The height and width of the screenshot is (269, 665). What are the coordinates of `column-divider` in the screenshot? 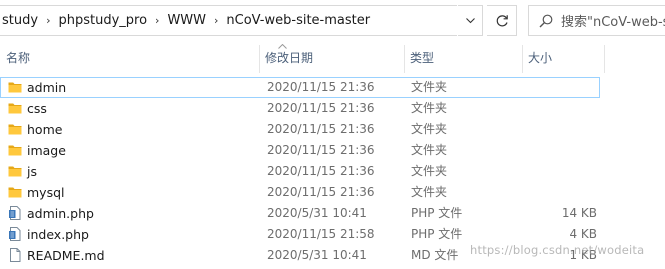 It's located at (604, 59).